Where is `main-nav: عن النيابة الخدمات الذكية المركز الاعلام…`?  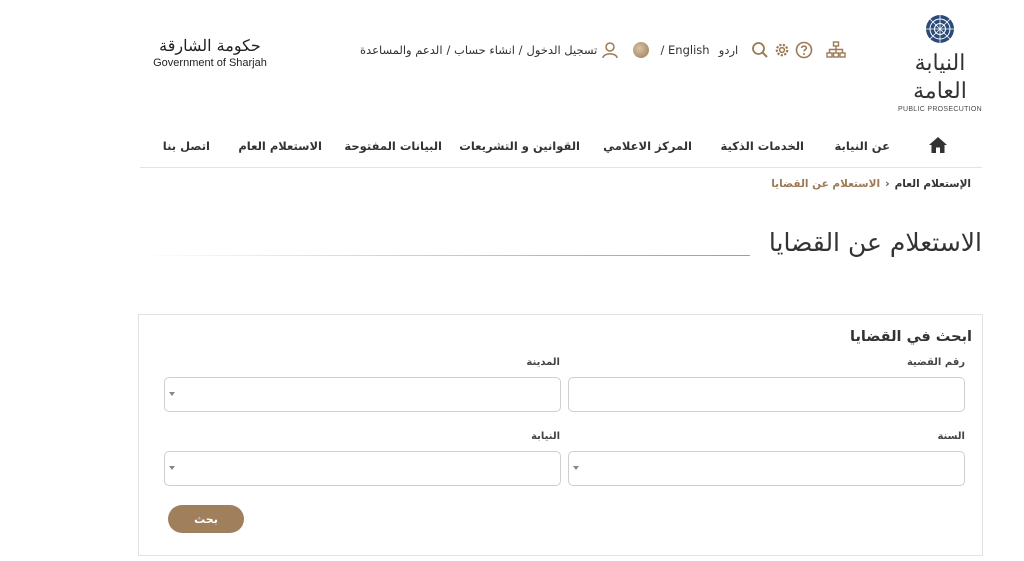
main-nav: عن النيابة الخدمات الذكية المركز الاعلام… is located at coordinates (561, 148).